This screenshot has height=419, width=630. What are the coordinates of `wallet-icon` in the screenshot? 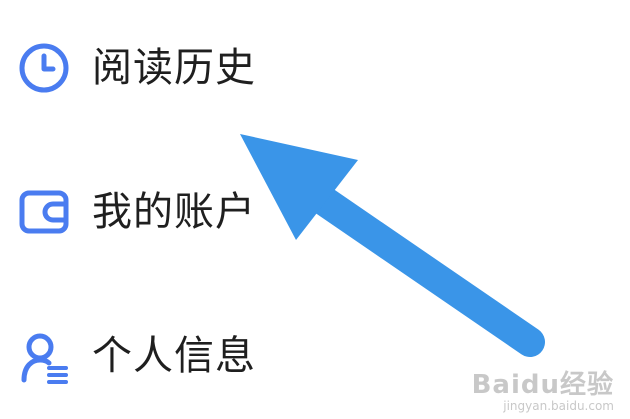 It's located at (44, 212).